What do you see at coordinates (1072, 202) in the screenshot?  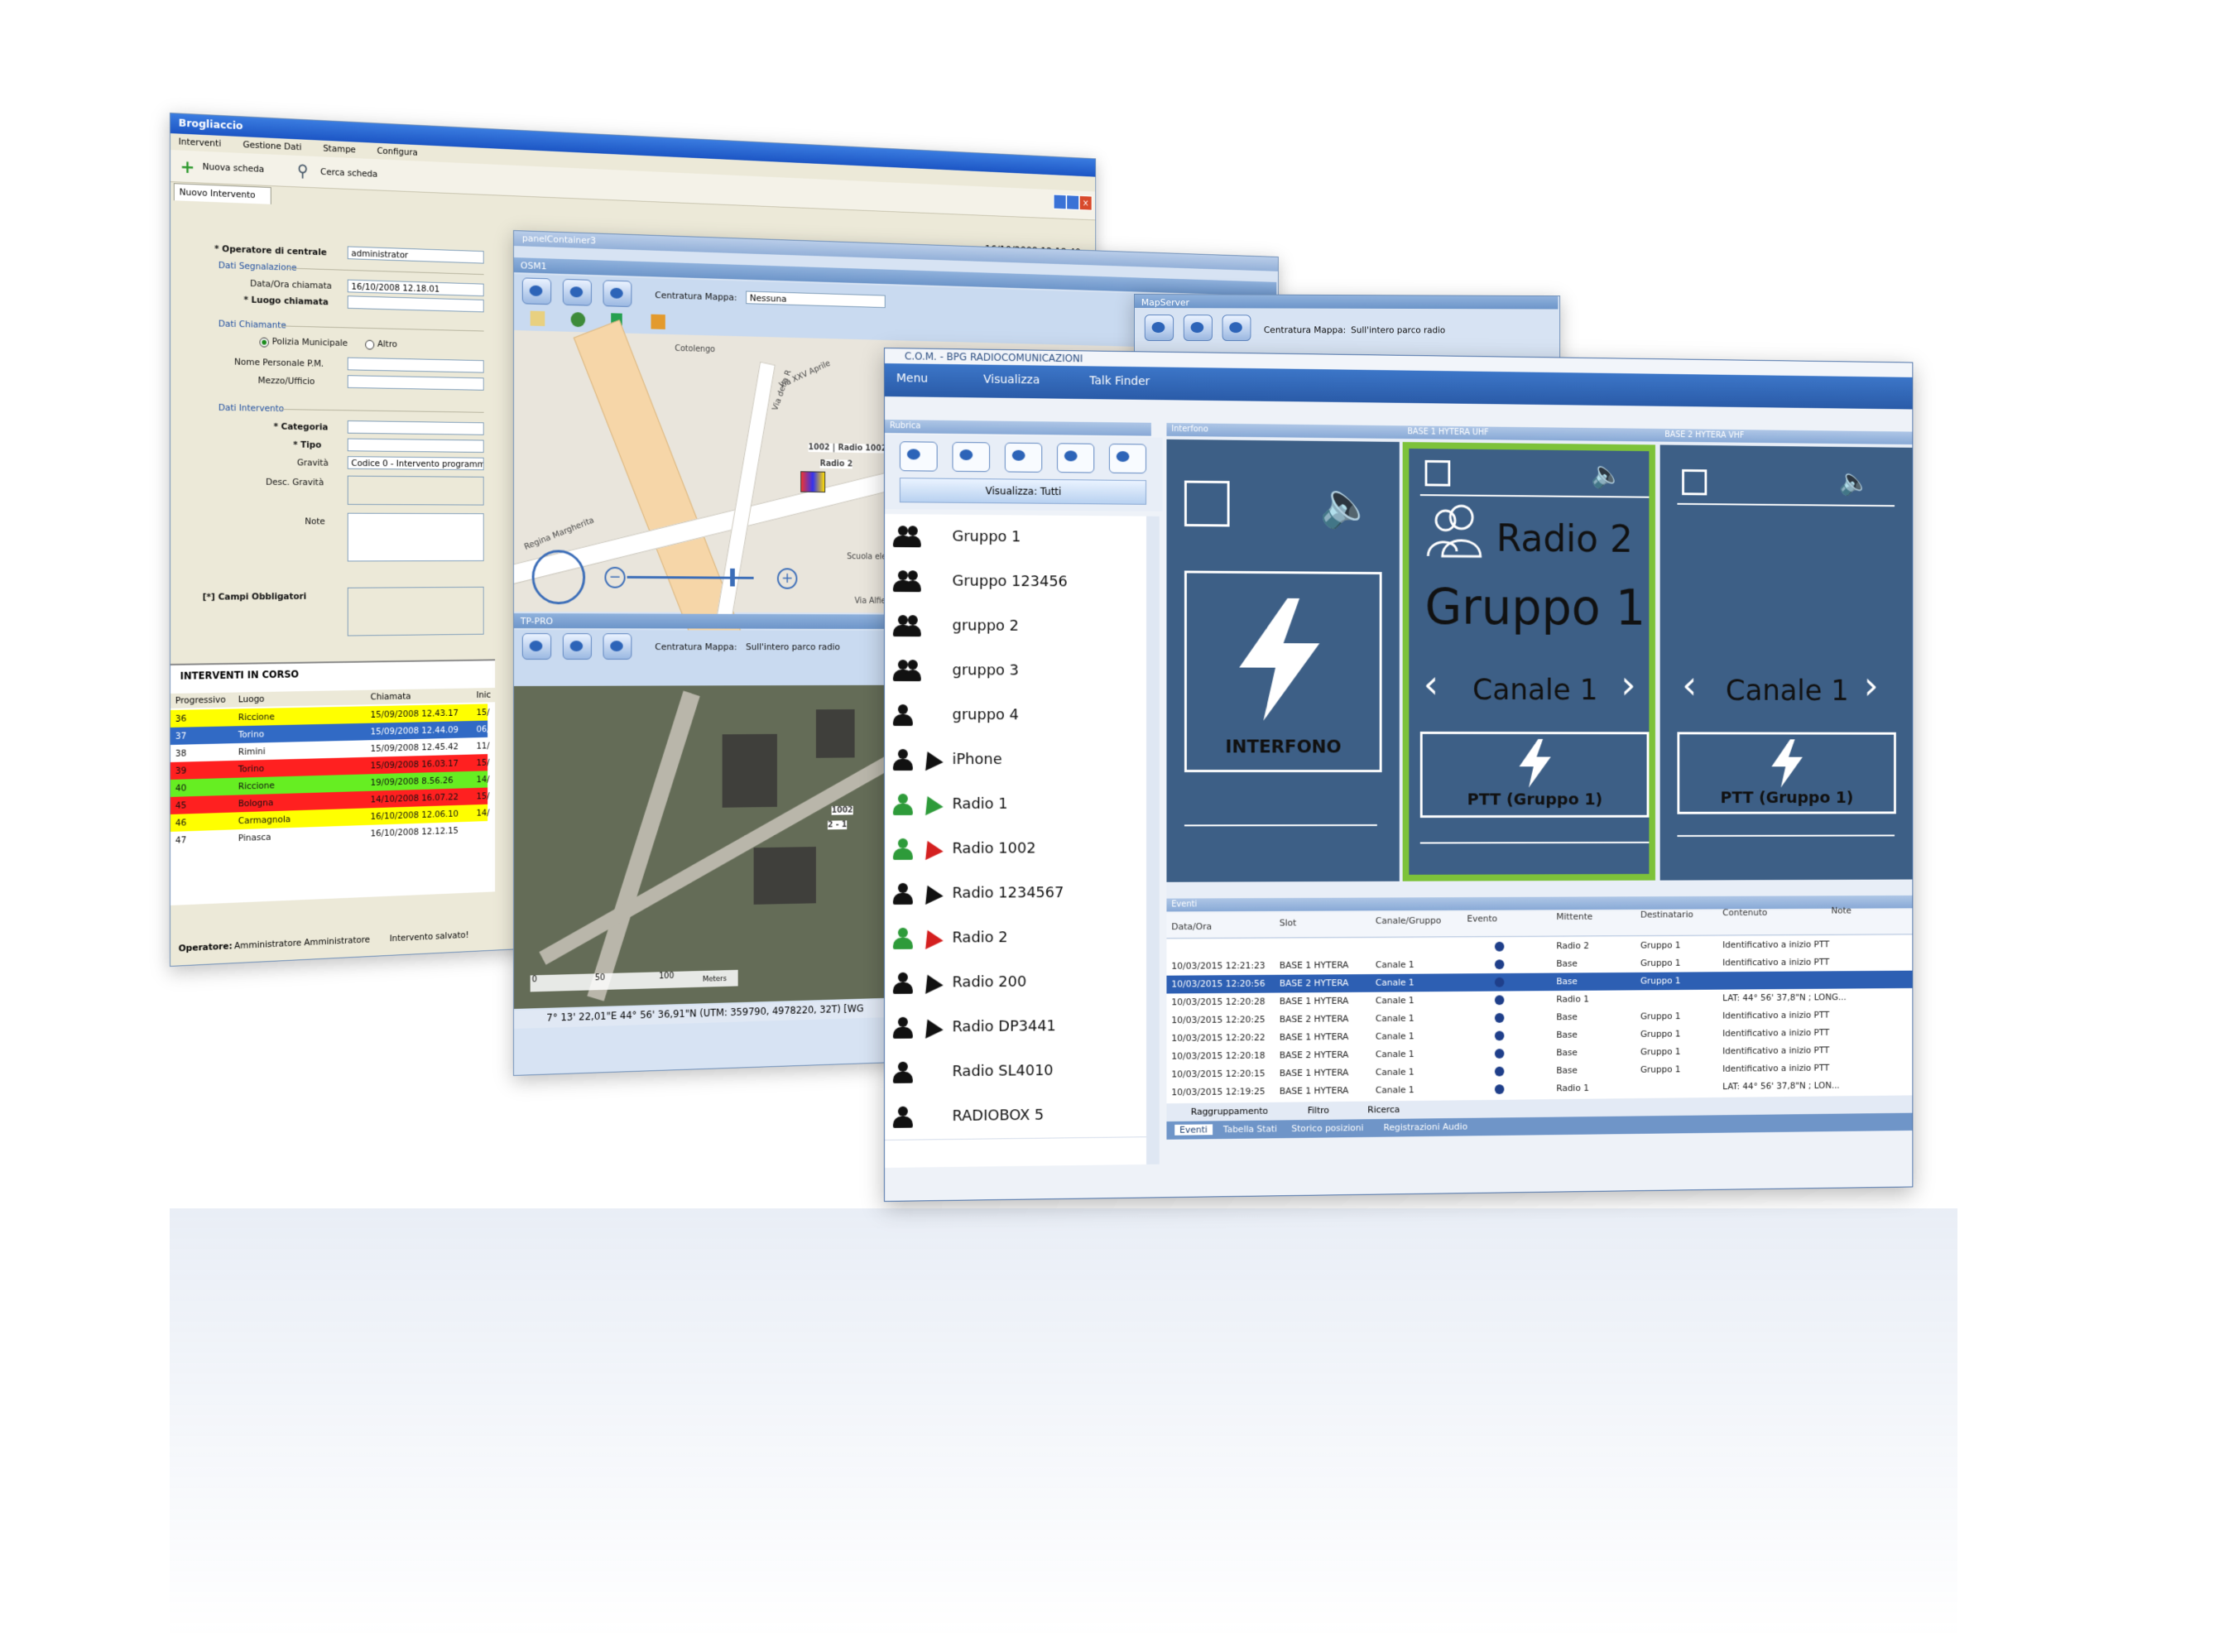 I see `maximize-button` at bounding box center [1072, 202].